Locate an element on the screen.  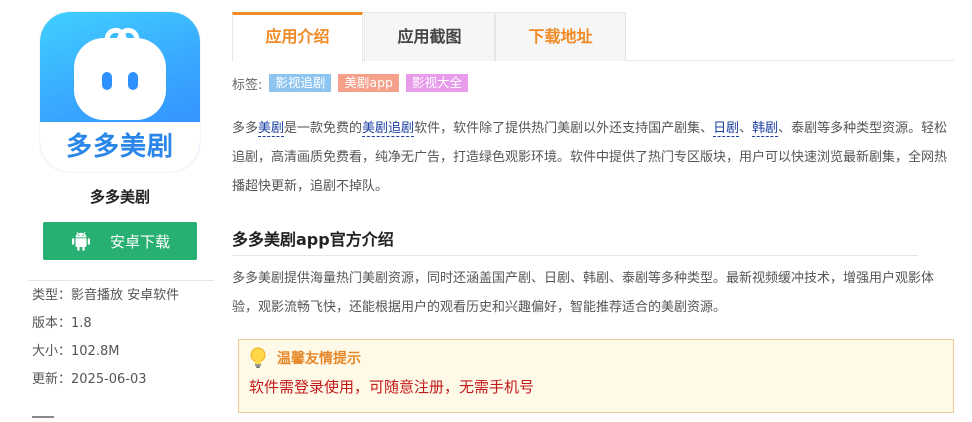
keyword-link: 日剧 is located at coordinates (726, 129).